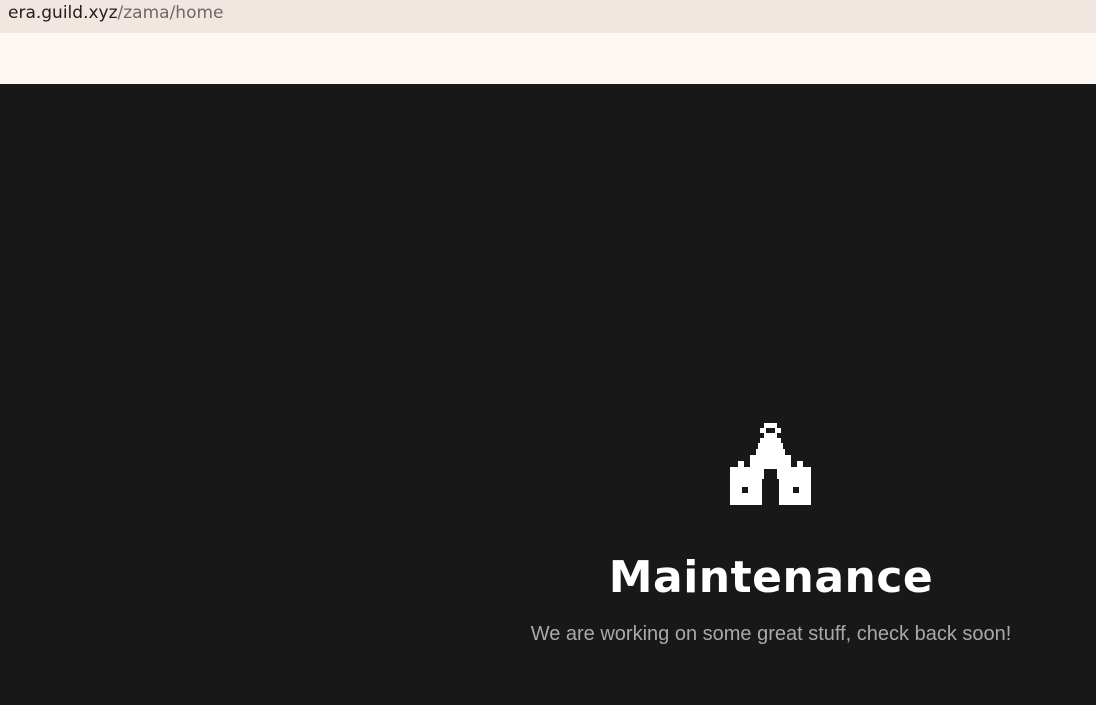  What do you see at coordinates (170, 13) in the screenshot?
I see `url-path: /zama/home` at bounding box center [170, 13].